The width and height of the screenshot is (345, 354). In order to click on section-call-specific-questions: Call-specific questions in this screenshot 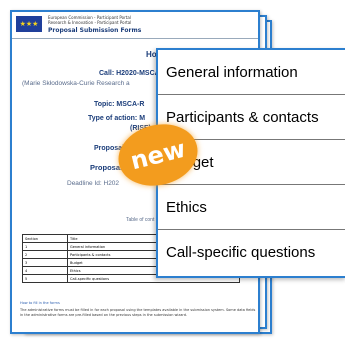, I will do `click(251, 252)`.